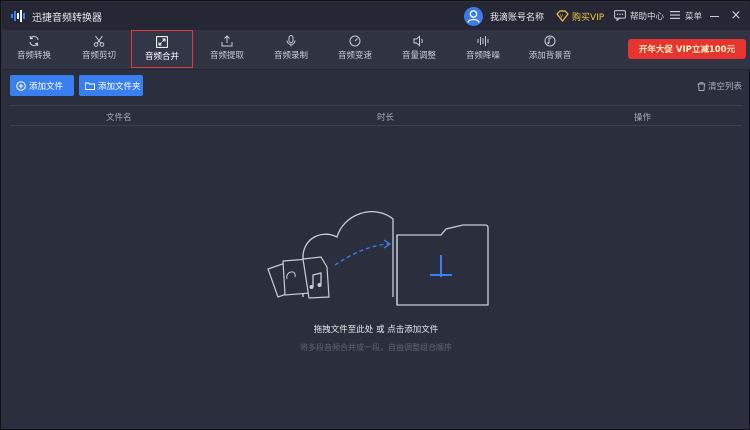  Describe the element at coordinates (355, 41) in the screenshot. I see `speed-icon` at that location.